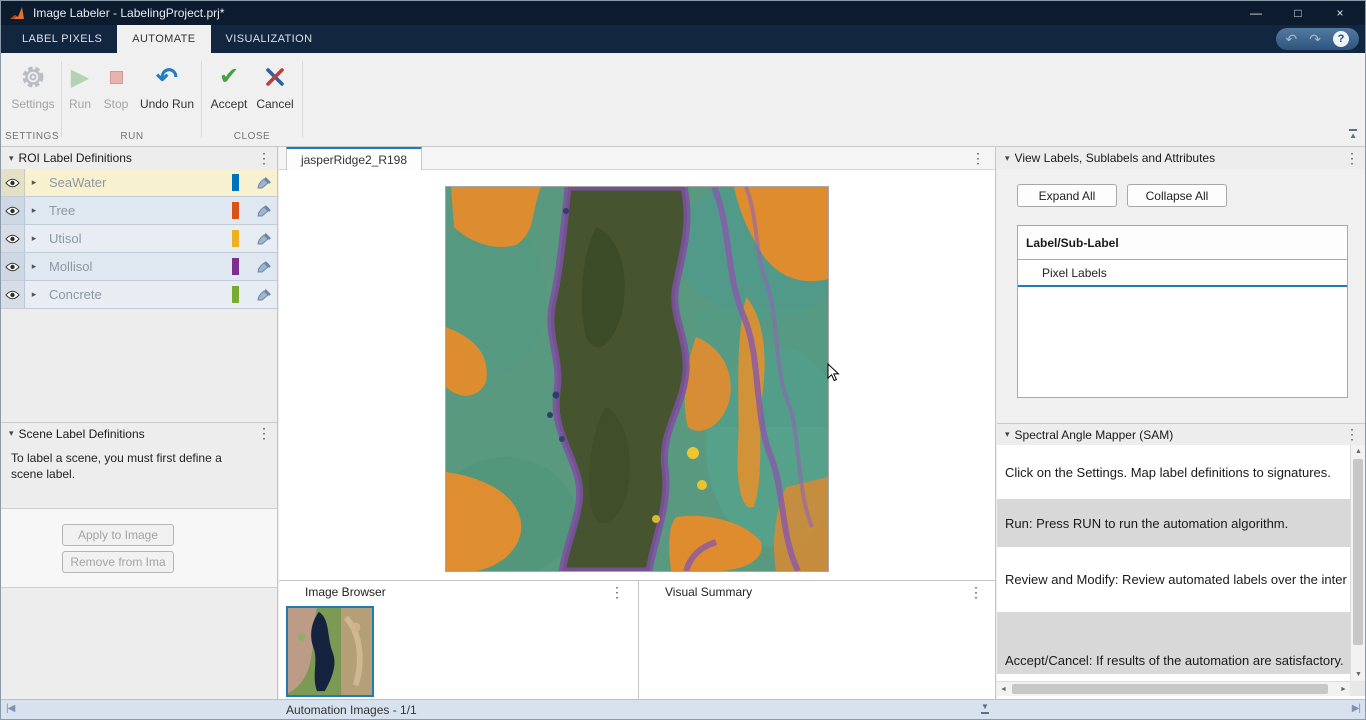 The image size is (1366, 720). I want to click on mouse-cursor, so click(833, 372).